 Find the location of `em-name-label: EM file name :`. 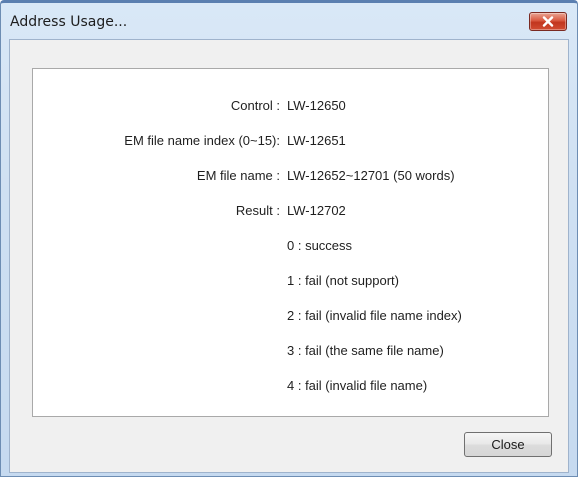

em-name-label: EM file name : is located at coordinates (238, 175).